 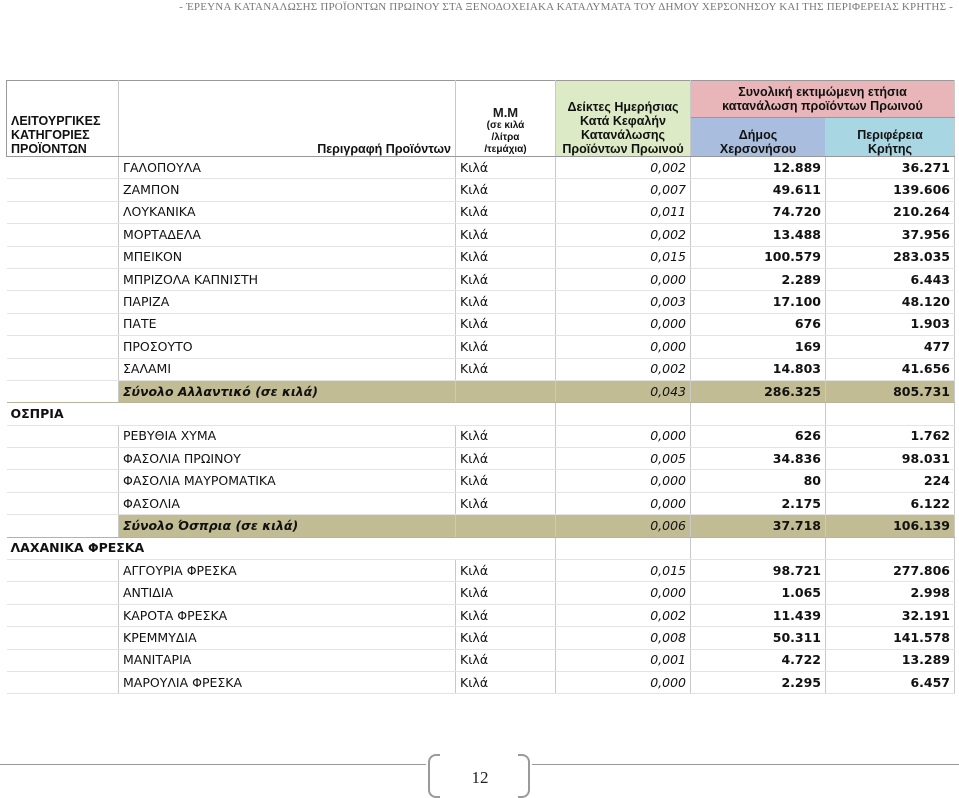 What do you see at coordinates (890, 571) in the screenshot?
I see `region-value: 277.806` at bounding box center [890, 571].